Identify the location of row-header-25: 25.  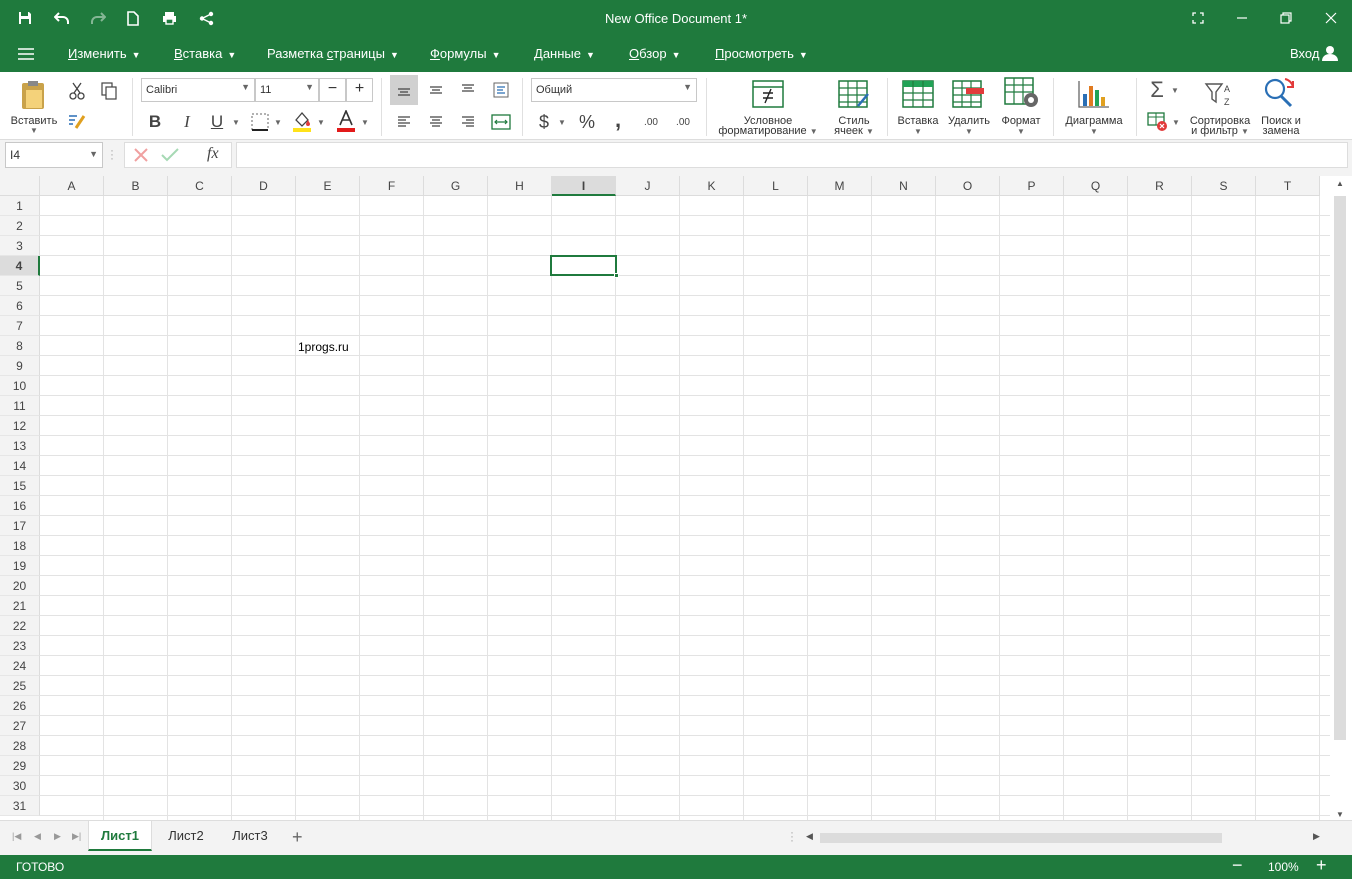
(20, 686).